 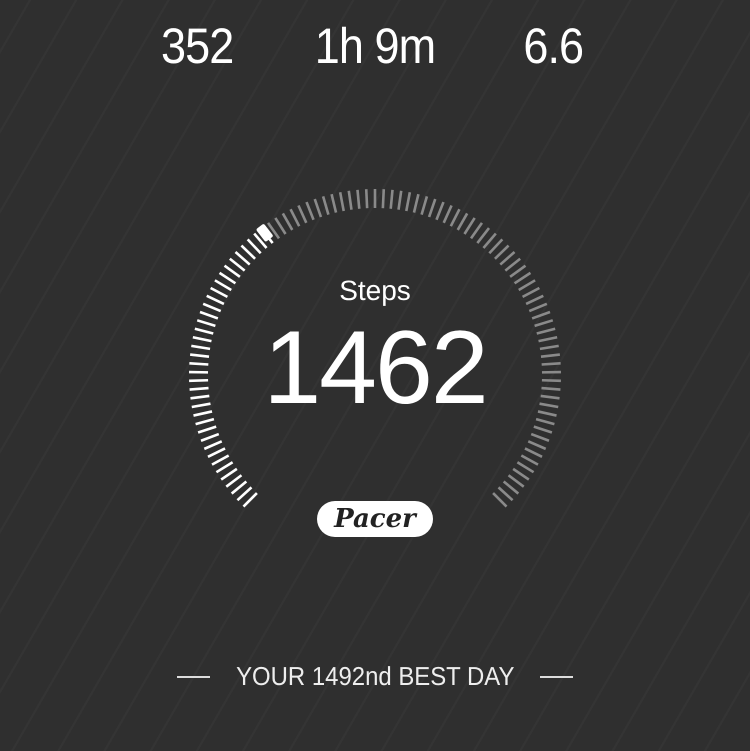 I want to click on steps-count: 1462, so click(x=375, y=368).